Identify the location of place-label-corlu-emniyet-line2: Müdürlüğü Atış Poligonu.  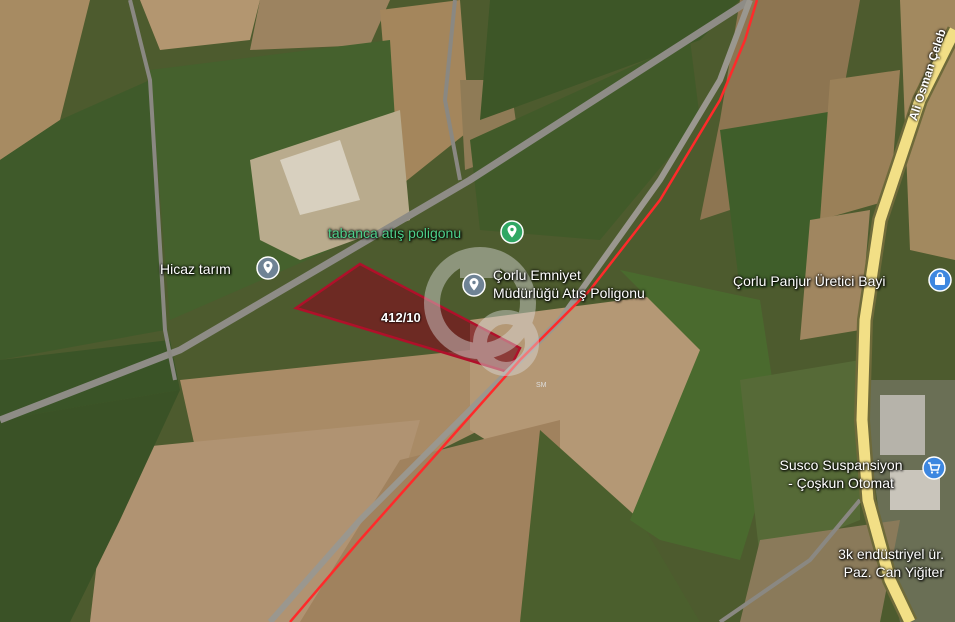
(569, 293).